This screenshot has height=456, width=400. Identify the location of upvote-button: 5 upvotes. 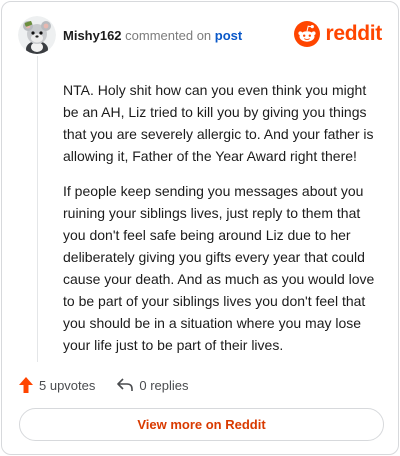
(57, 385).